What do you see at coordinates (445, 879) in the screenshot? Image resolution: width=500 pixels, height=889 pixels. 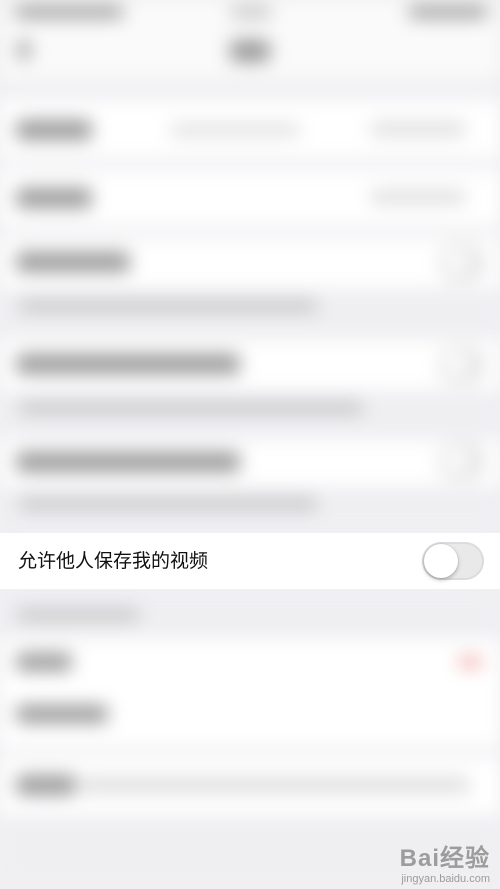 I see `watermark-url: jingyan.baidu.com` at bounding box center [445, 879].